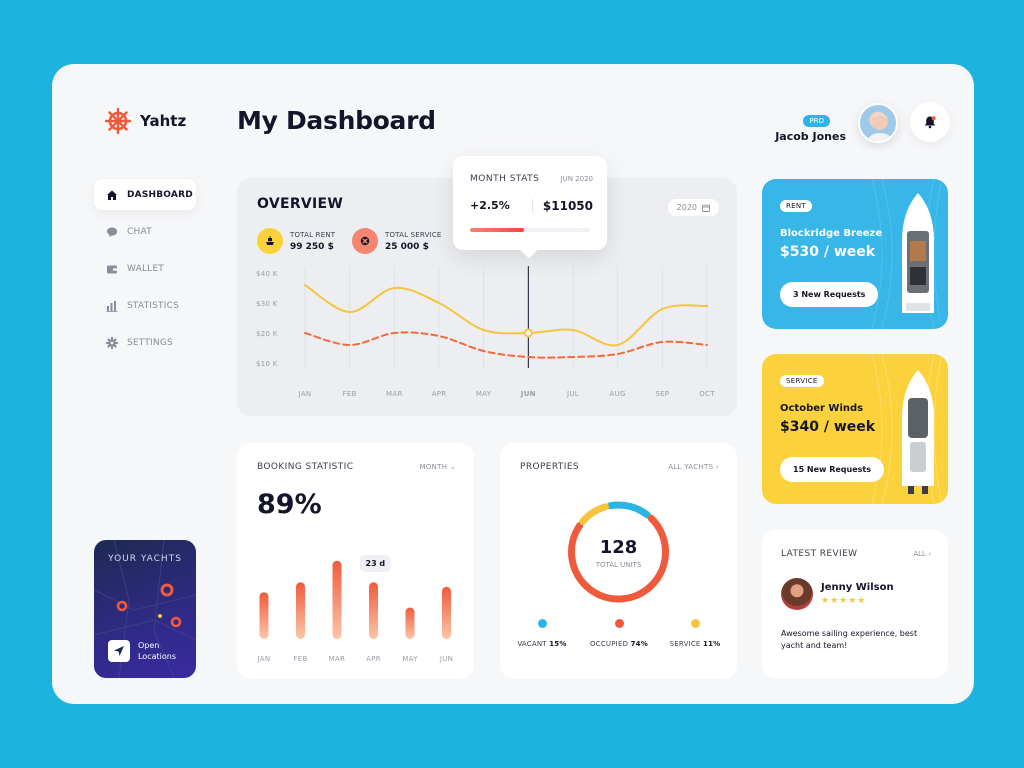 This screenshot has width=1024, height=768. What do you see at coordinates (505, 179) in the screenshot?
I see `tooltip-title: MONTH STATS` at bounding box center [505, 179].